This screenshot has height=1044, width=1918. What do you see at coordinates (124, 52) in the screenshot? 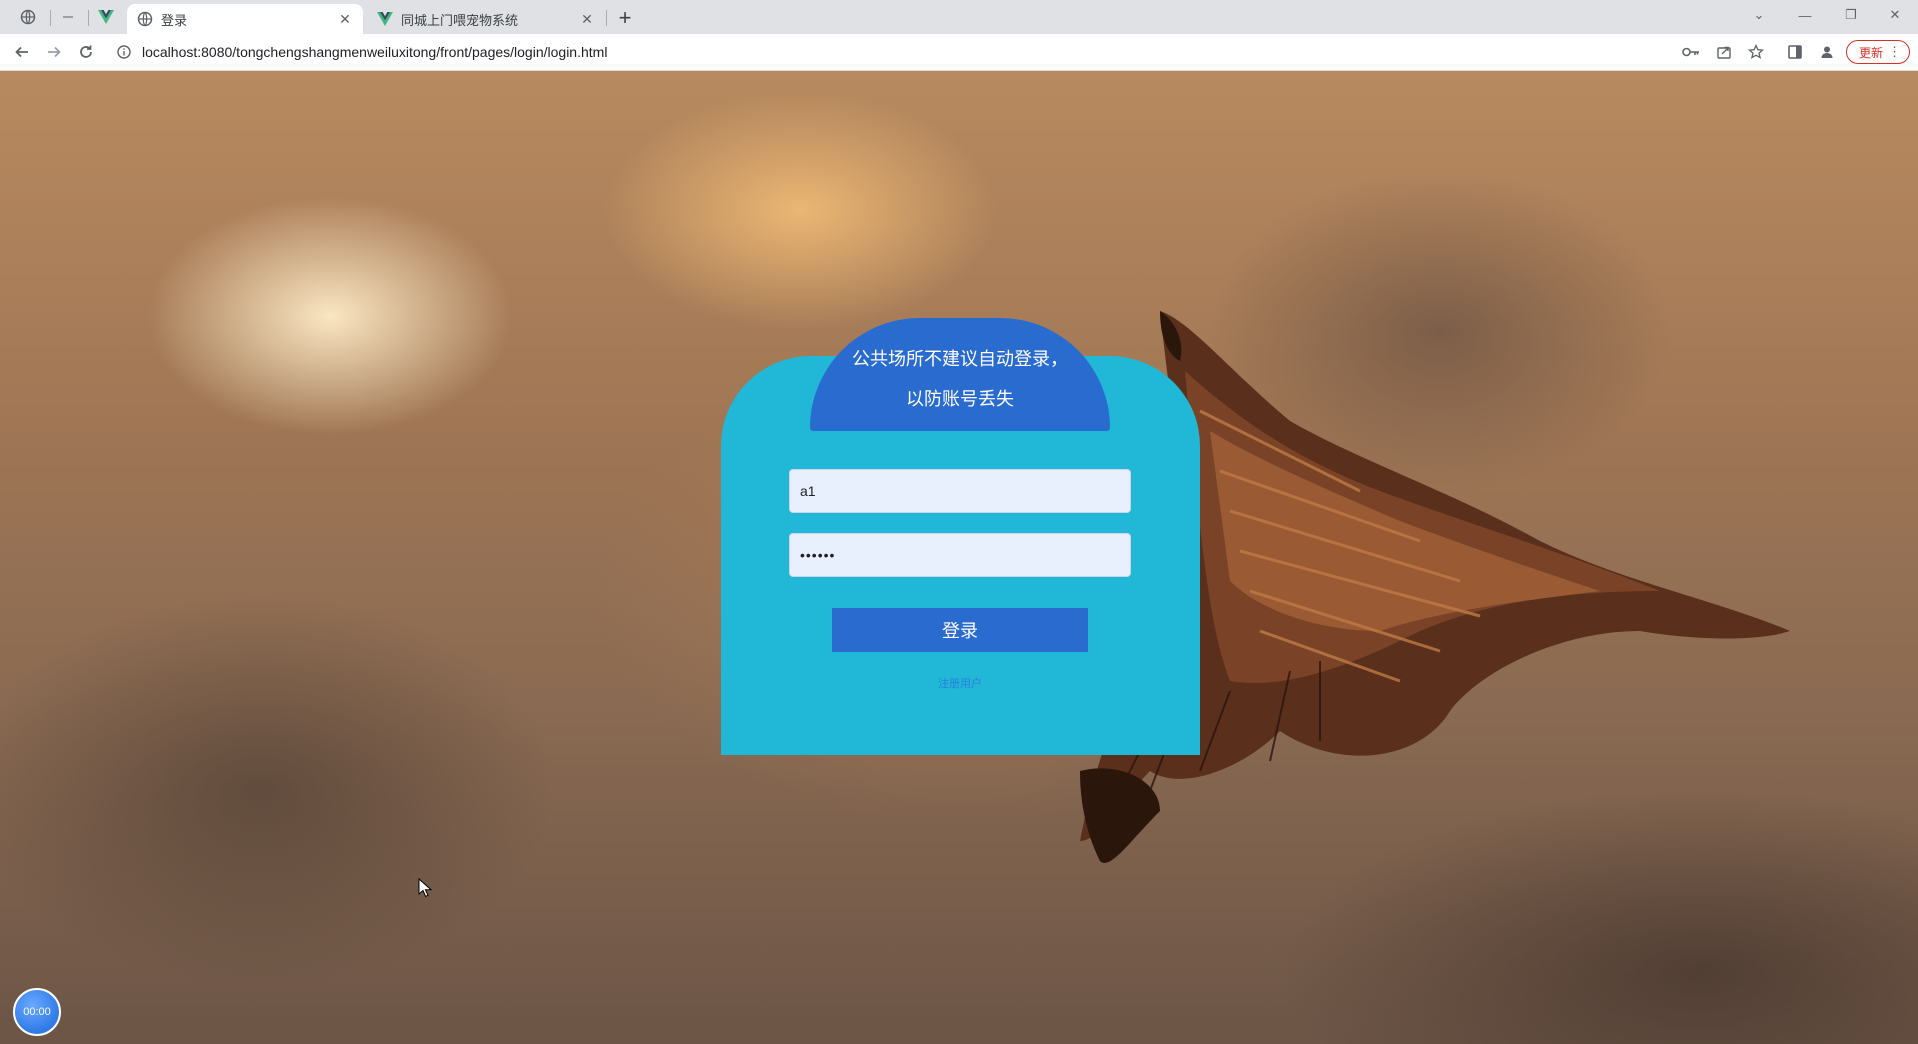
I see `info-icon` at bounding box center [124, 52].